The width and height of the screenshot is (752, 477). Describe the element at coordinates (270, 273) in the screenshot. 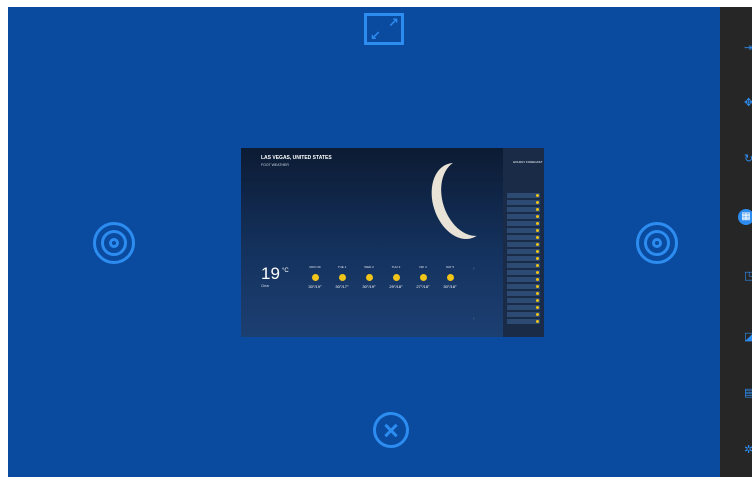

I see `temperature: 19` at that location.